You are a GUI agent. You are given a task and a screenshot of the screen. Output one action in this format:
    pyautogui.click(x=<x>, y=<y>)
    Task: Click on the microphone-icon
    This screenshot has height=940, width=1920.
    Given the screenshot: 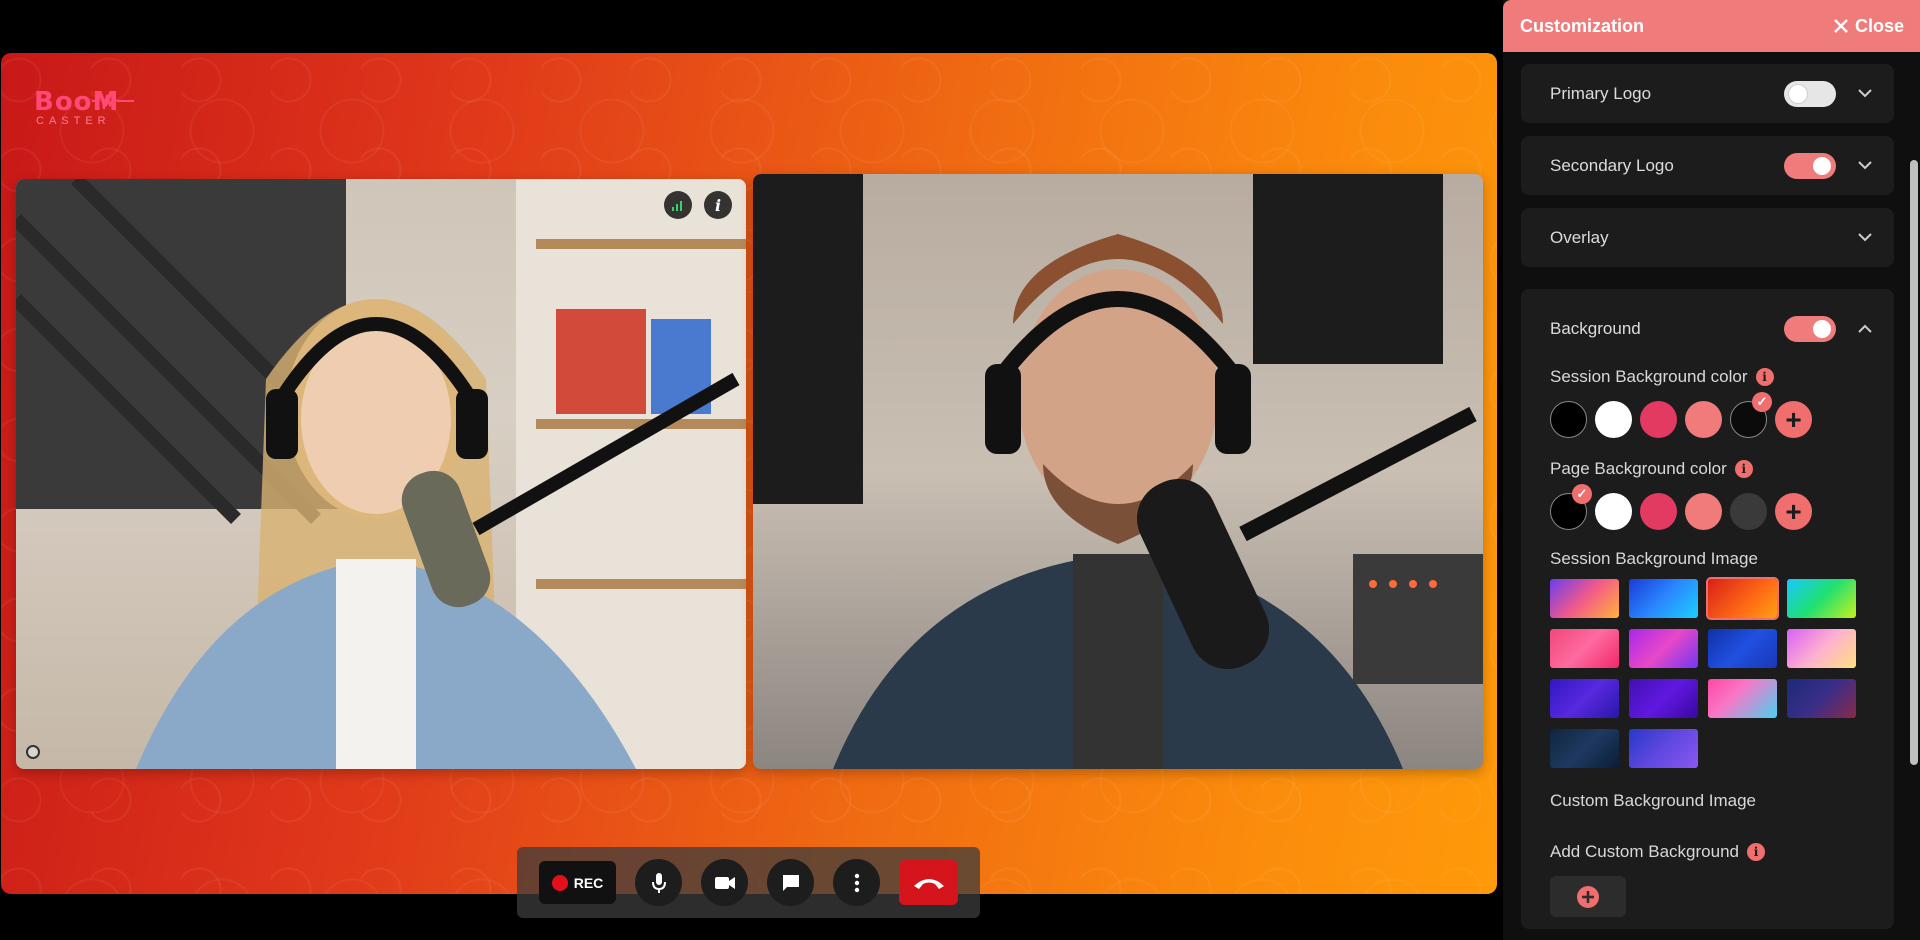 What is the action you would take?
    pyautogui.click(x=658, y=882)
    